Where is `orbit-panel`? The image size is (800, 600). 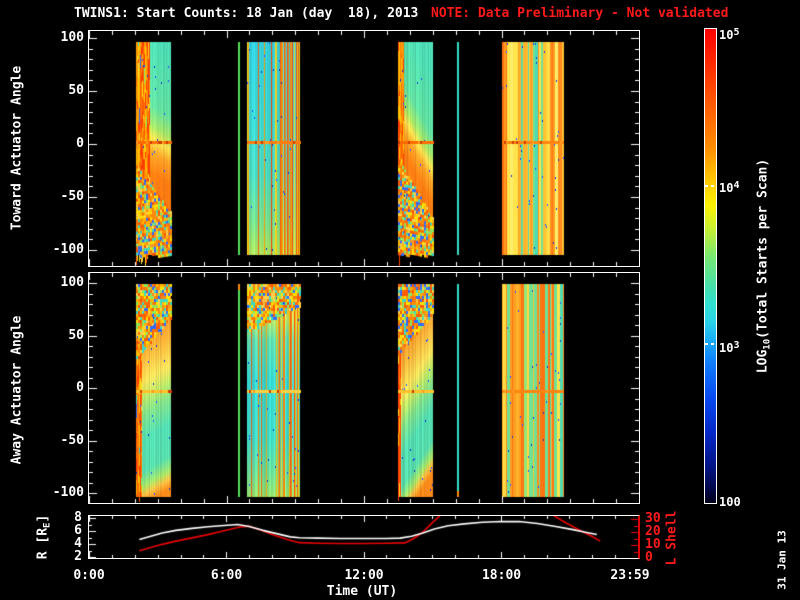 orbit-panel is located at coordinates (364, 537).